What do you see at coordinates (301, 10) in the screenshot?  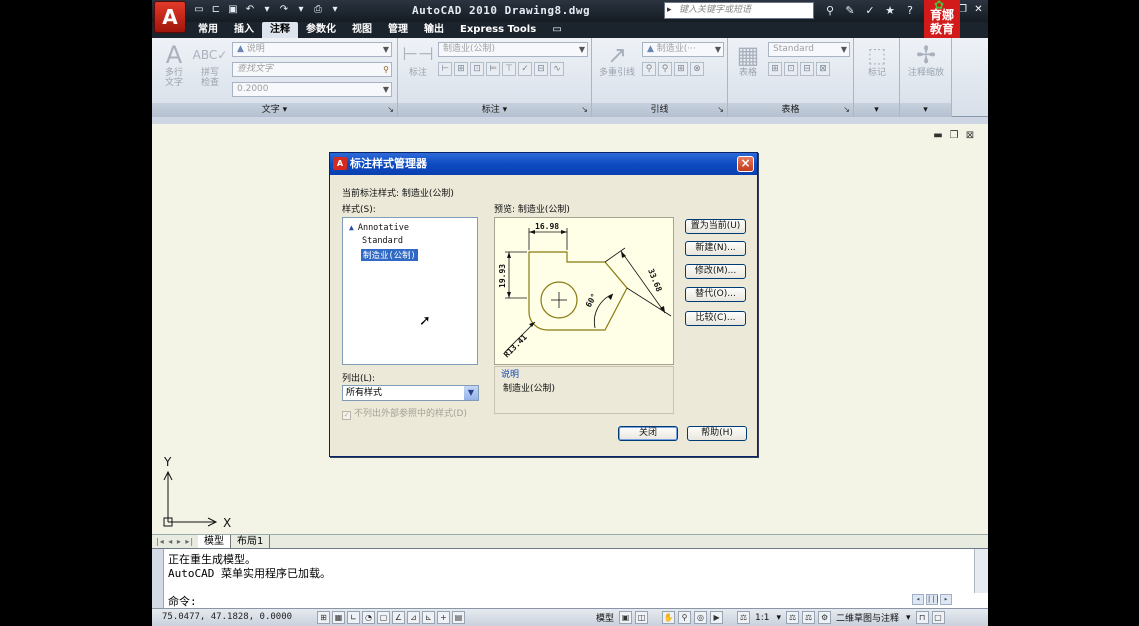 I see `redo-dropdown-icon: ▾` at bounding box center [301, 10].